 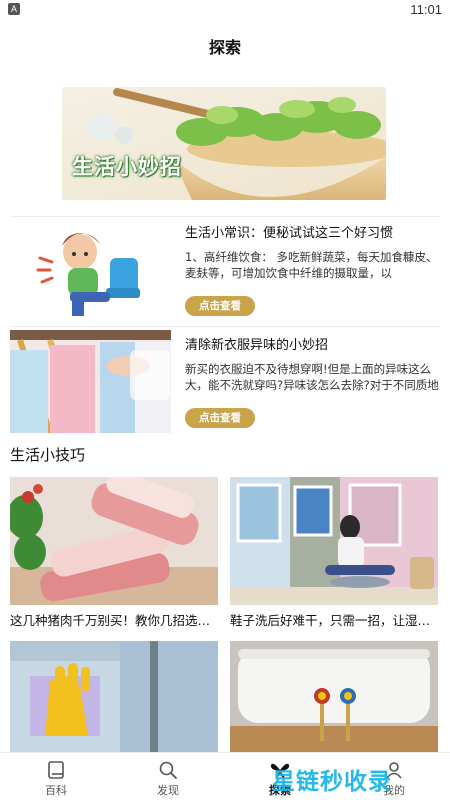 What do you see at coordinates (168, 790) in the screenshot?
I see `tab-label: 发现` at bounding box center [168, 790].